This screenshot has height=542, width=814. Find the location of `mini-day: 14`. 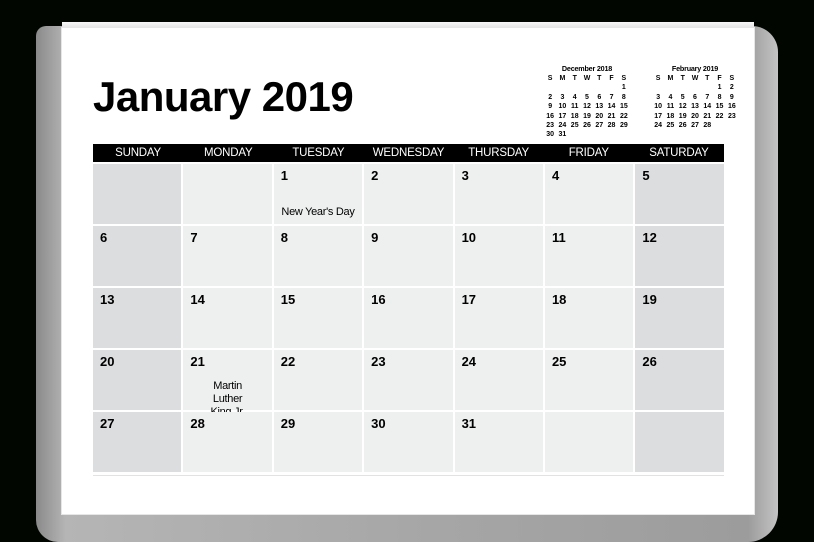

mini-day: 14 is located at coordinates (707, 107).